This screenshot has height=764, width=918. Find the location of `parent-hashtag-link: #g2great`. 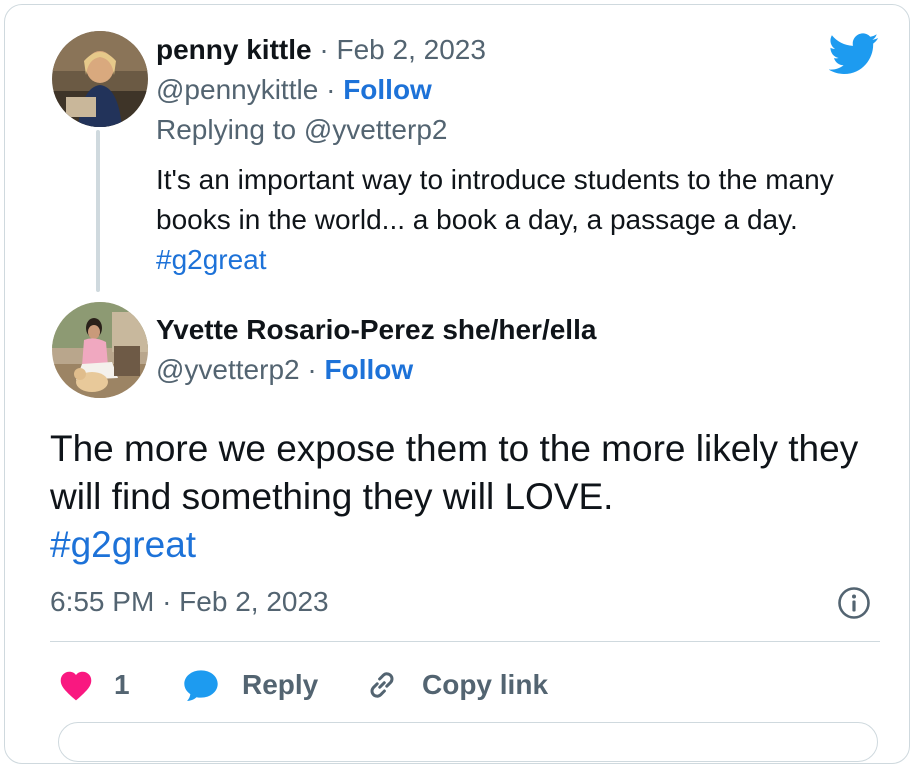

parent-hashtag-link: #g2great is located at coordinates (211, 259).